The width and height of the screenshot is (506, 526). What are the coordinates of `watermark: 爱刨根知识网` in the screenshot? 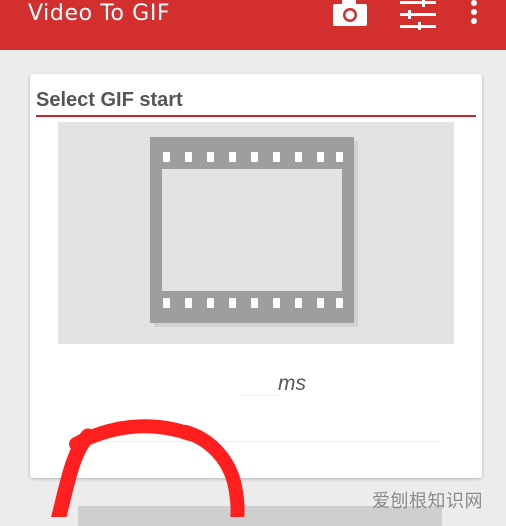 It's located at (427, 501).